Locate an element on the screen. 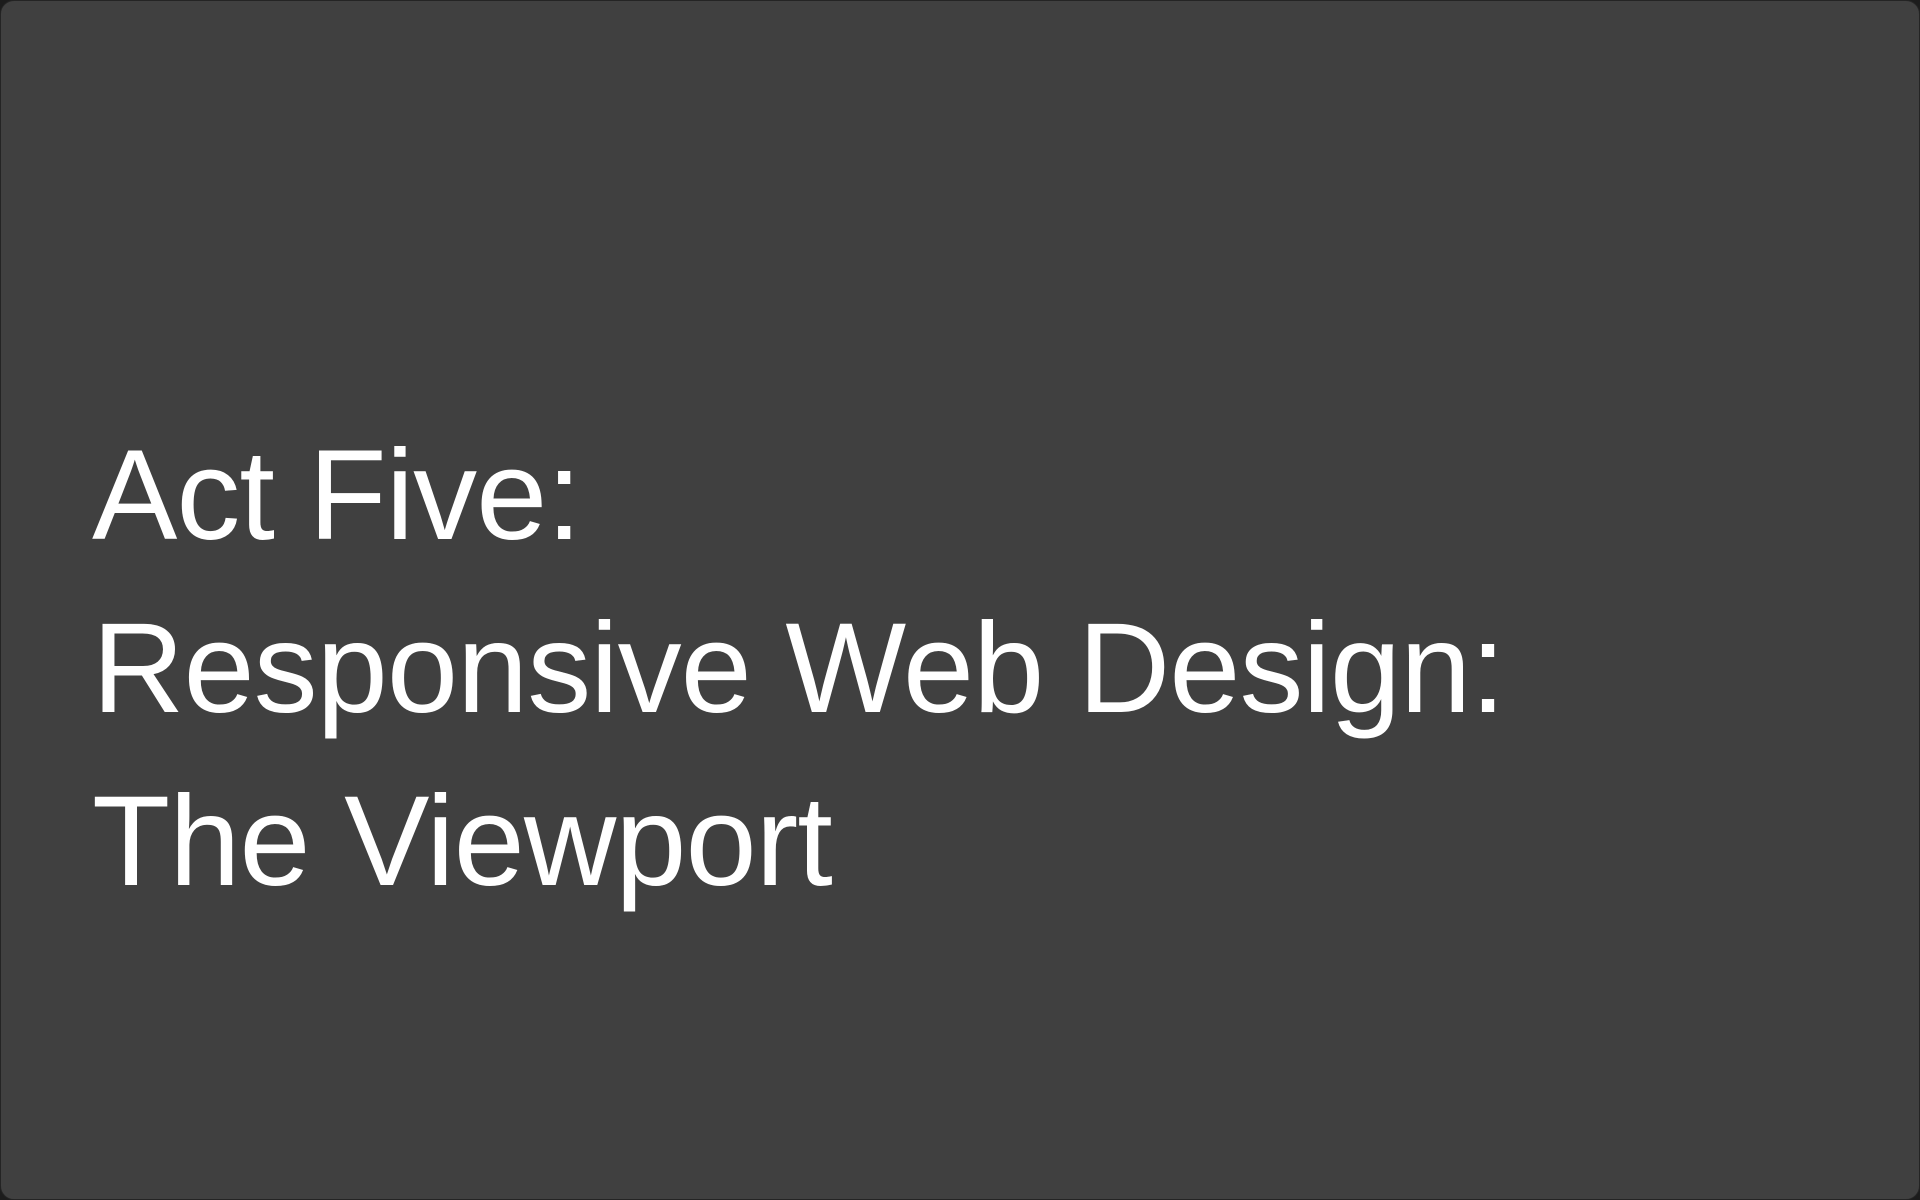  title-line-act: Act Five: is located at coordinates (337, 495).